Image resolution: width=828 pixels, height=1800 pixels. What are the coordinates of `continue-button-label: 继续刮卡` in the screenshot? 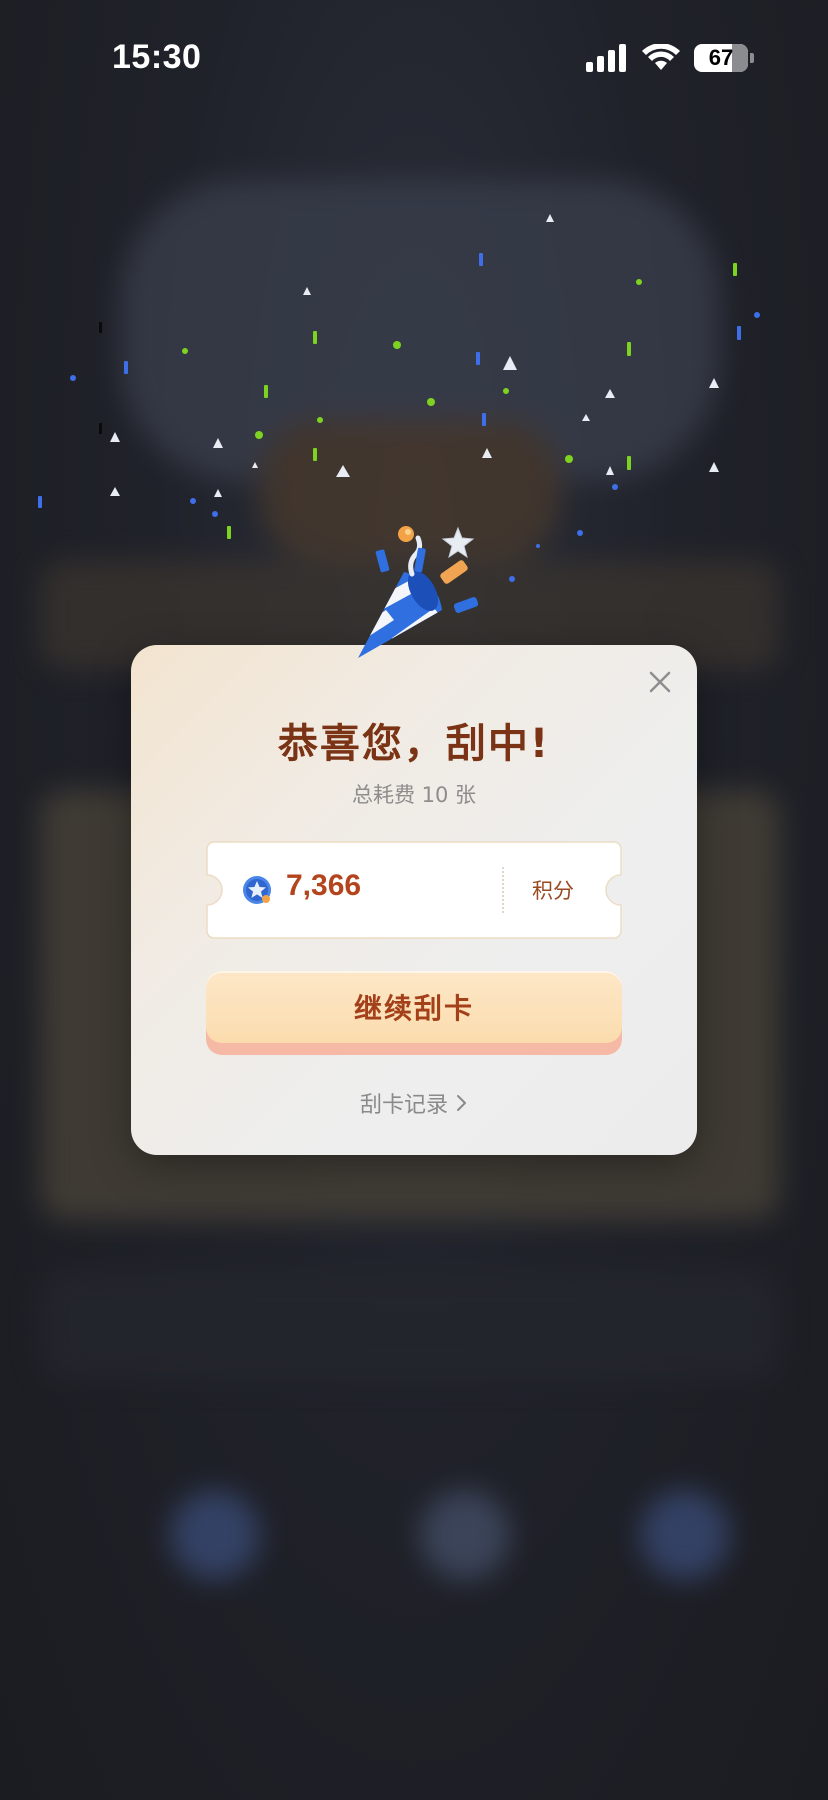 It's located at (413, 1008).